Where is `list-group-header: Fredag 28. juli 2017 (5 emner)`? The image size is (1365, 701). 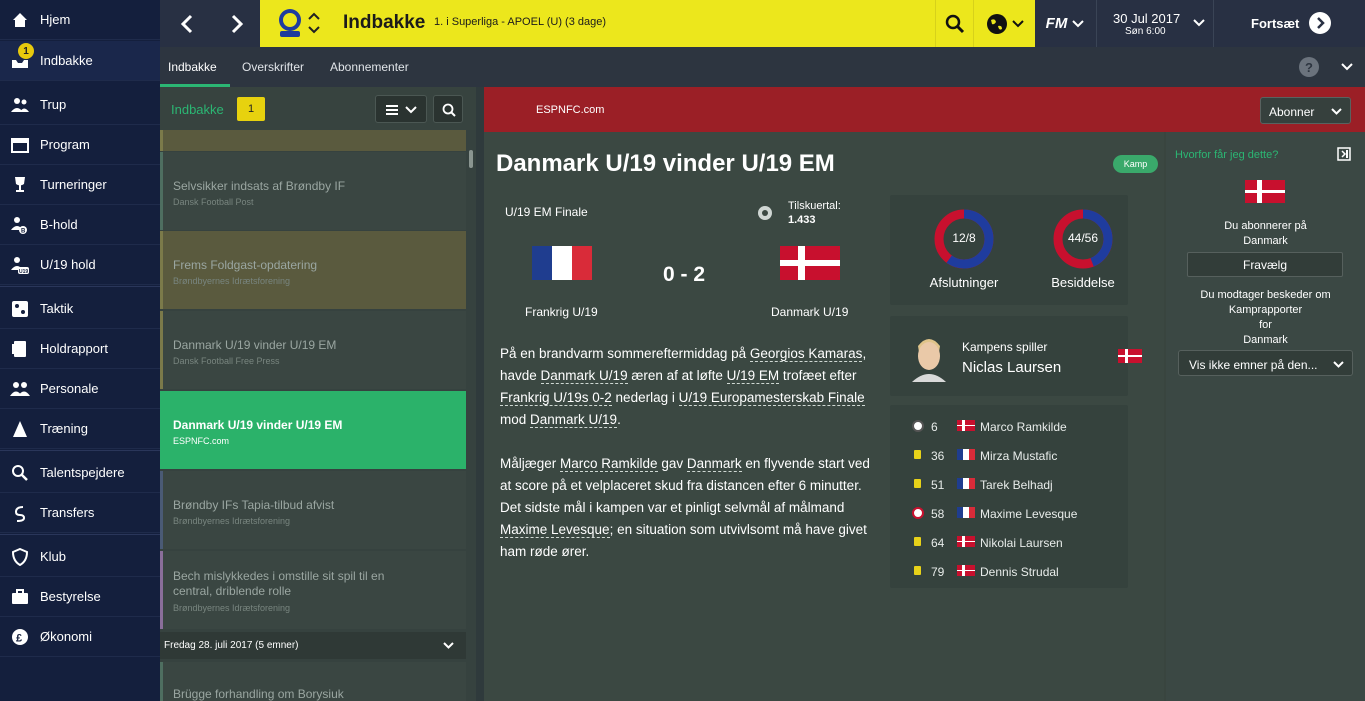
list-group-header: Fredag 28. juli 2017 (5 emner) is located at coordinates (313, 645).